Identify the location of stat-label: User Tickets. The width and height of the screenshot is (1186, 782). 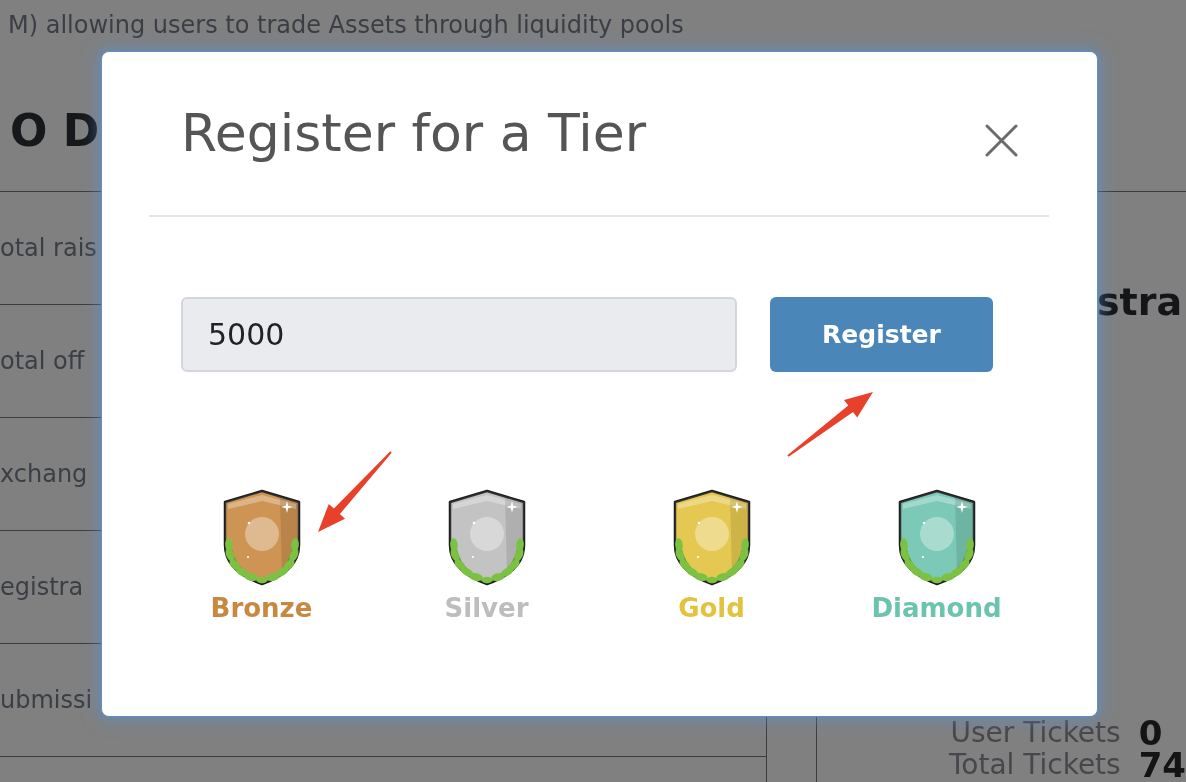
(1035, 733).